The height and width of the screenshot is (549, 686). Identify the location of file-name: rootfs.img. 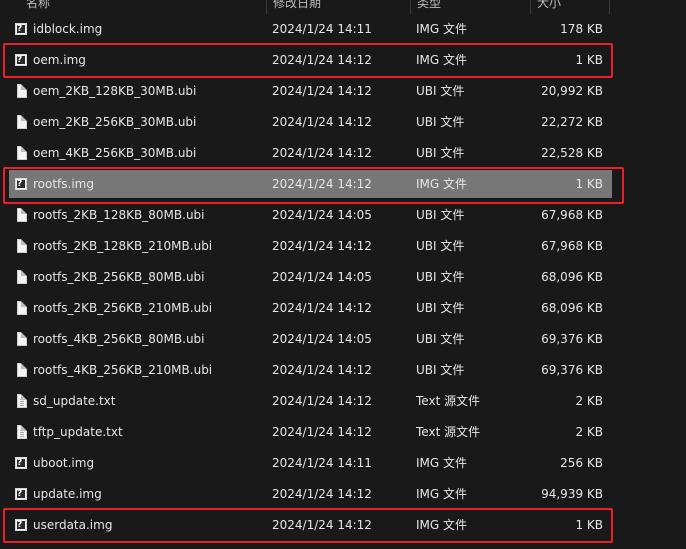
(63, 184).